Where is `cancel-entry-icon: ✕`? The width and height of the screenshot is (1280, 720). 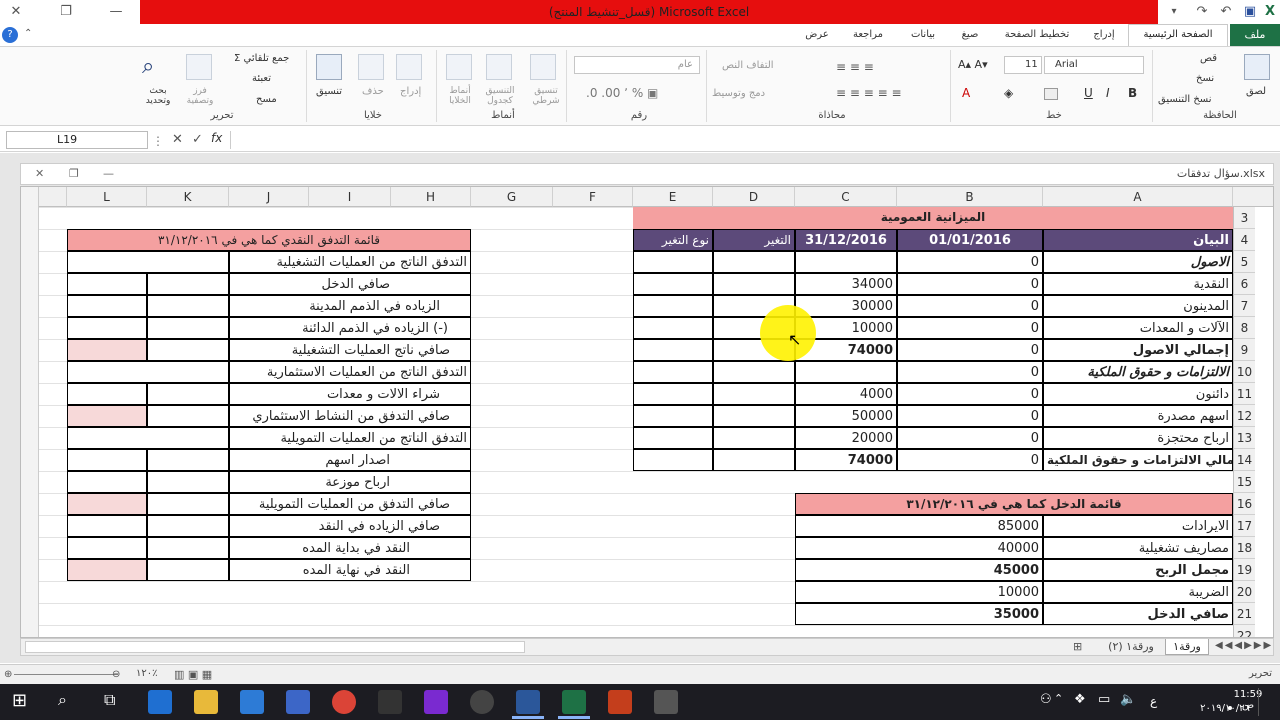 cancel-entry-icon: ✕ is located at coordinates (177, 139).